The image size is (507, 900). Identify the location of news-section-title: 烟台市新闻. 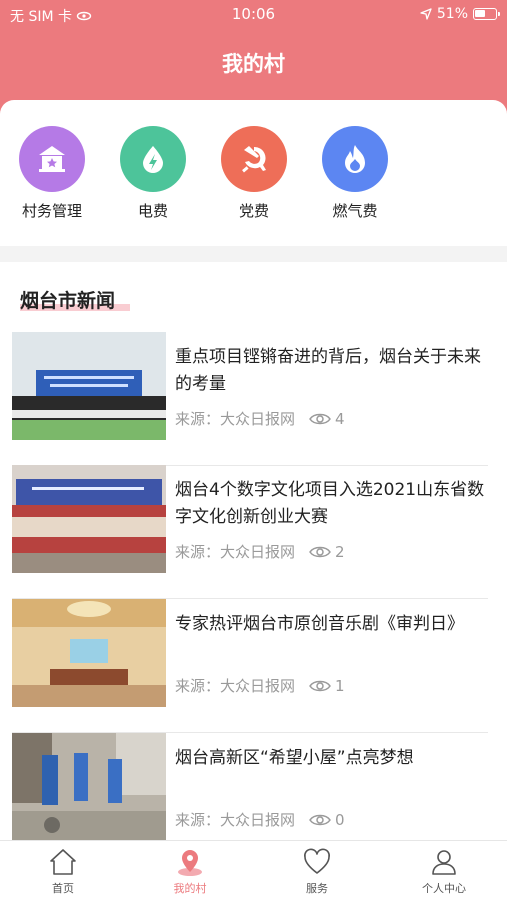
(75, 299).